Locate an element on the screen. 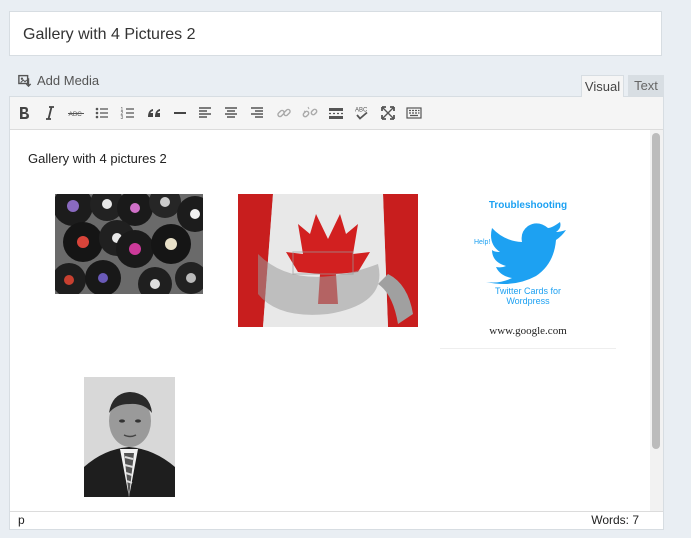 Image resolution: width=691 pixels, height=538 pixels. strikethrough-button: ABC is located at coordinates (76, 113).